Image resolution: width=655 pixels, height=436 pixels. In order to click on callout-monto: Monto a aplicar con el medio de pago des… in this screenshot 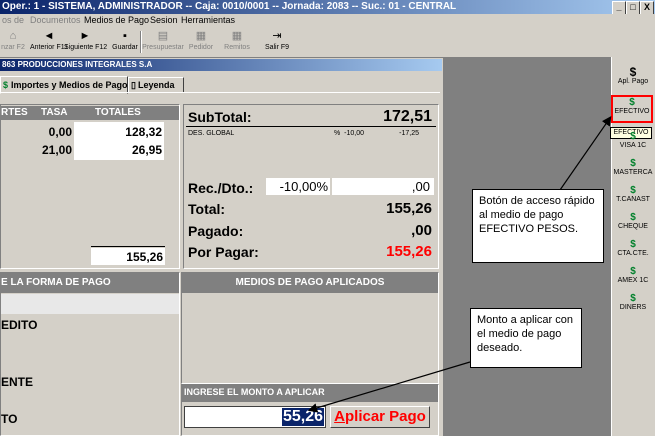, I will do `click(526, 338)`.